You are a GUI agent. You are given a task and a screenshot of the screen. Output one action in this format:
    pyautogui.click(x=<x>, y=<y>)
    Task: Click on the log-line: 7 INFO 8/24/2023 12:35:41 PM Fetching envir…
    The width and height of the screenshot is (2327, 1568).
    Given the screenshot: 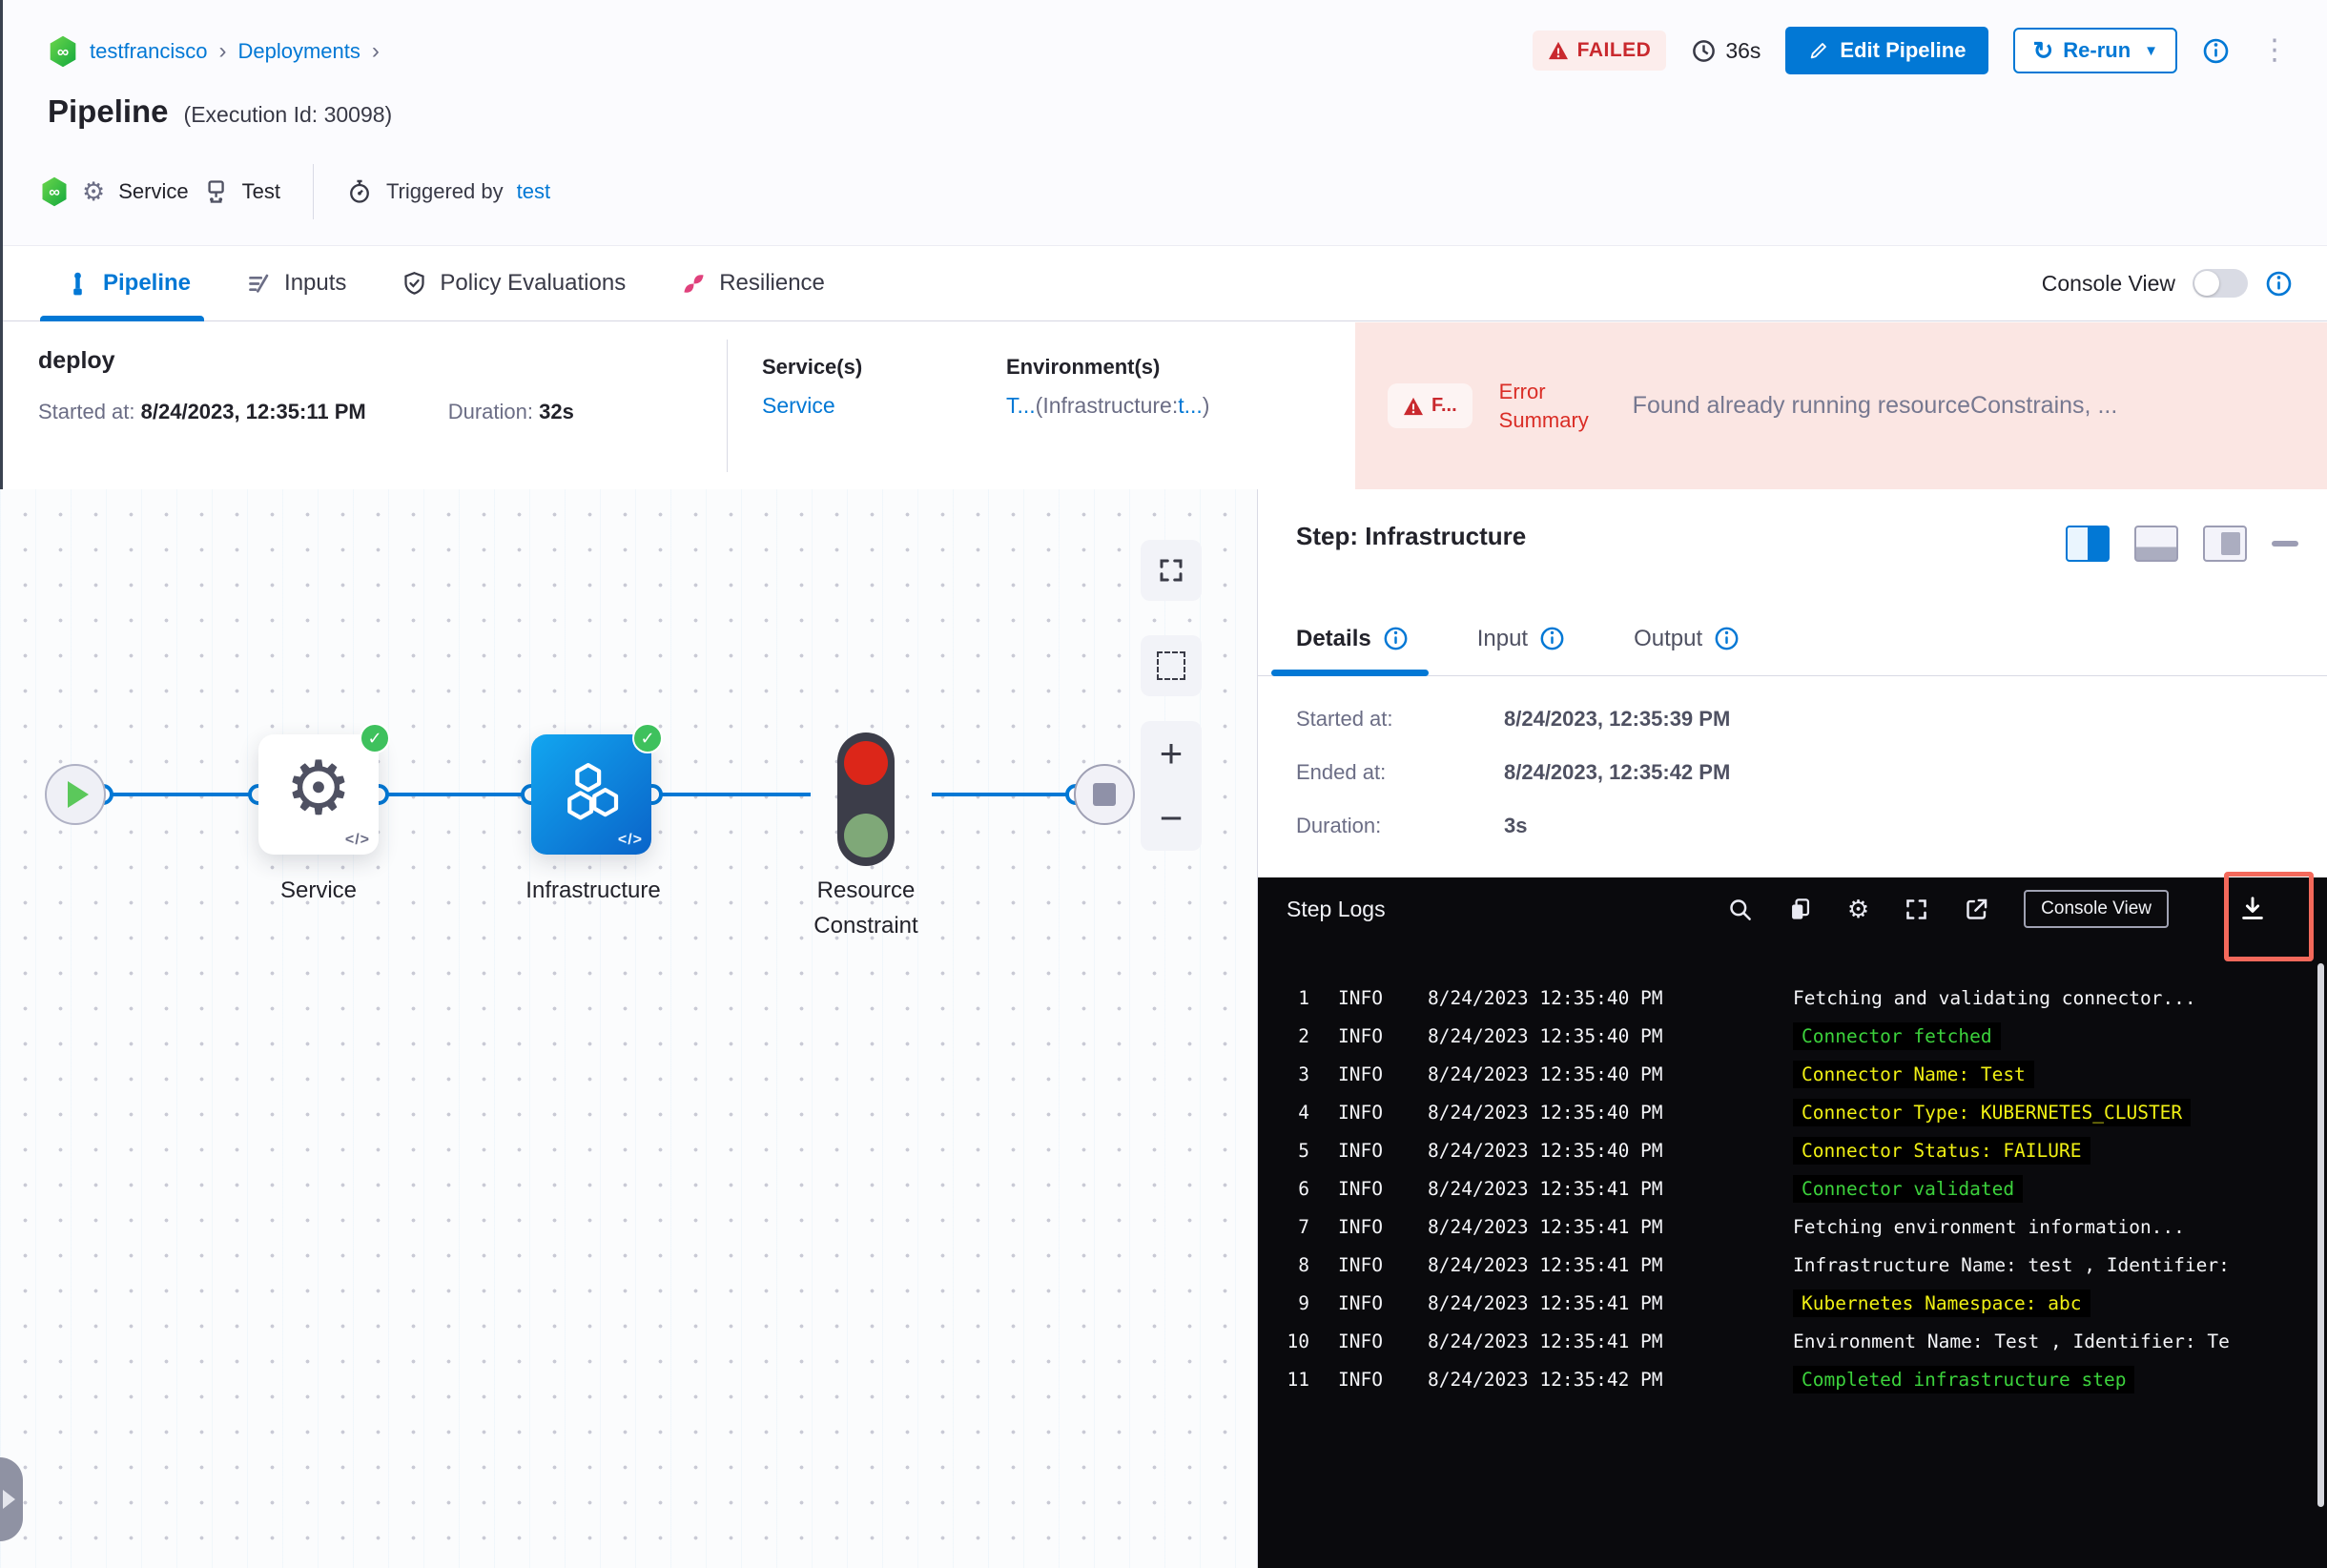 What is the action you would take?
    pyautogui.click(x=1741, y=1226)
    